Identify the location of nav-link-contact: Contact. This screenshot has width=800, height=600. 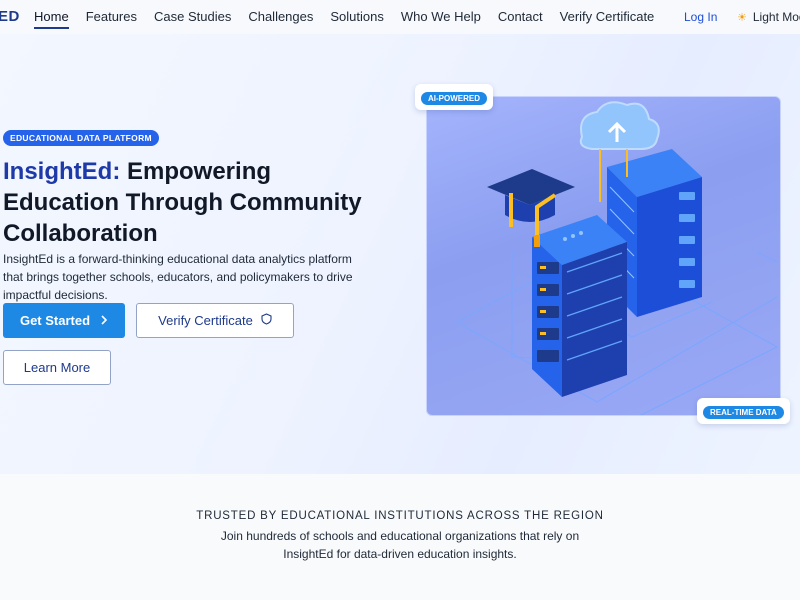
(520, 19).